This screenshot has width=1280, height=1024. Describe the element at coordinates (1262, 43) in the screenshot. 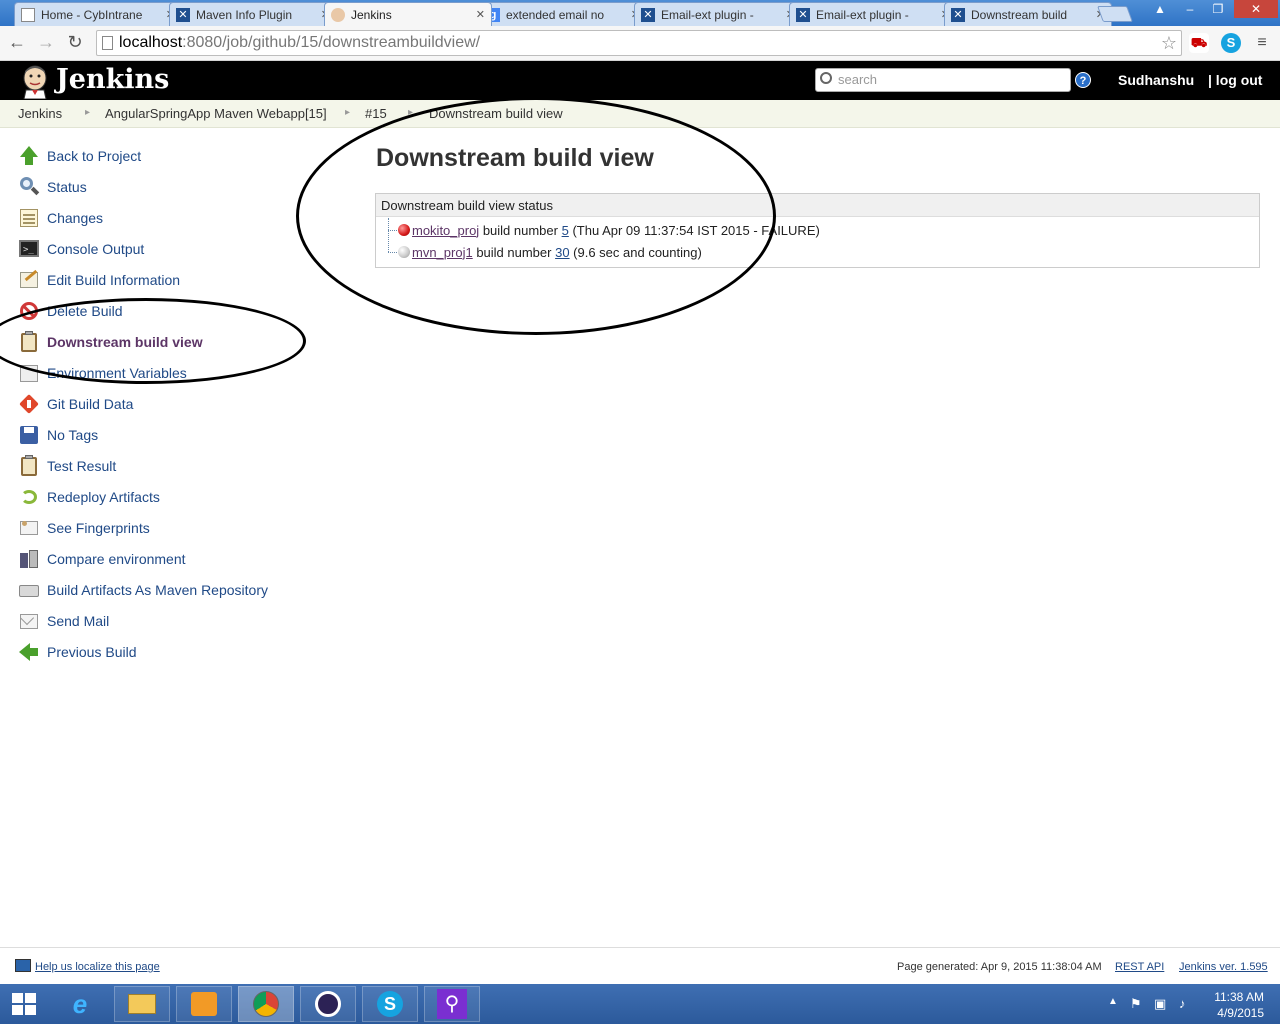

I see `menu-icon: ≡` at that location.